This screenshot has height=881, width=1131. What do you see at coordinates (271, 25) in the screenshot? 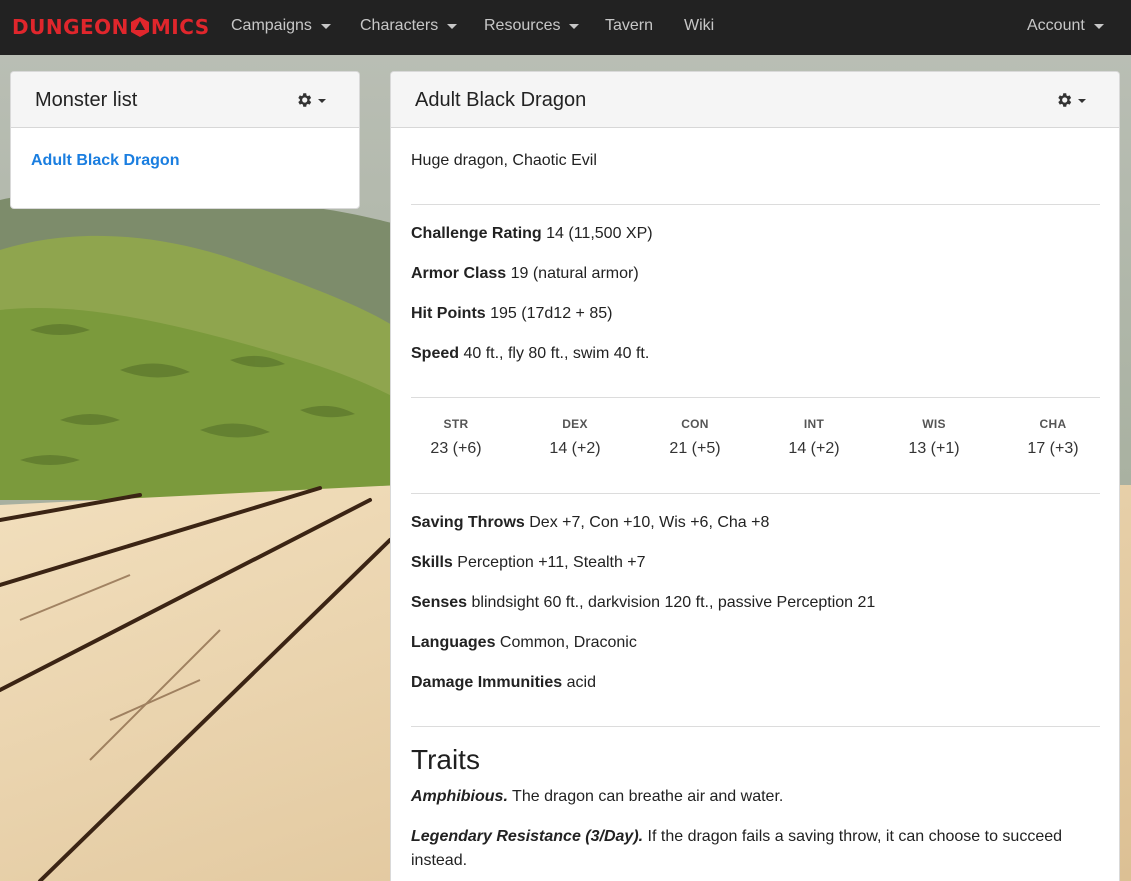
I see `nav-campaigns-label: Campaigns` at bounding box center [271, 25].